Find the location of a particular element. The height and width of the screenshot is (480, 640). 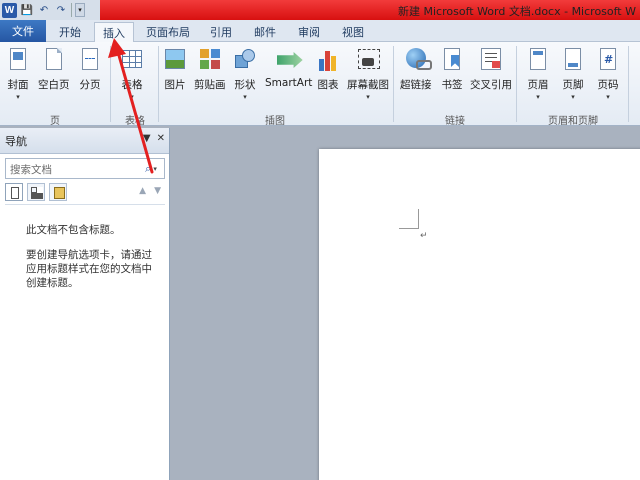

tab-home: 开始 is located at coordinates (70, 32).